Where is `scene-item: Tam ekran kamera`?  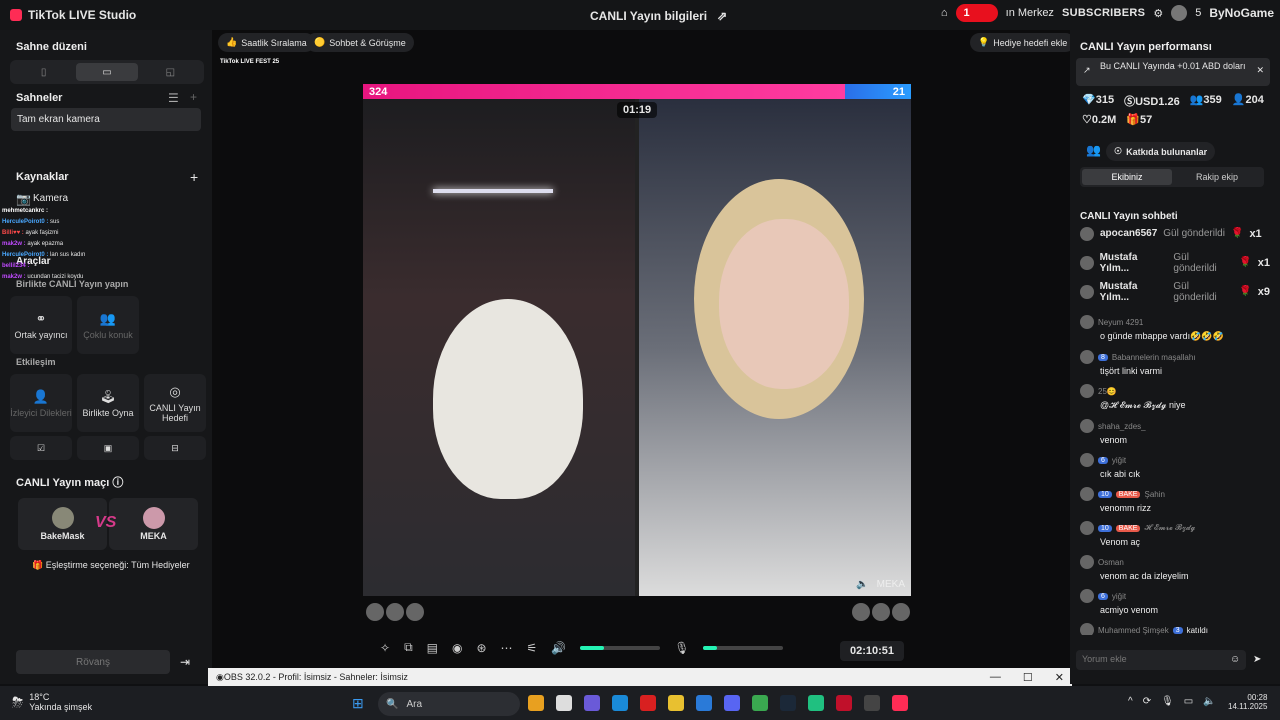
scene-item: Tam ekran kamera is located at coordinates (106, 119).